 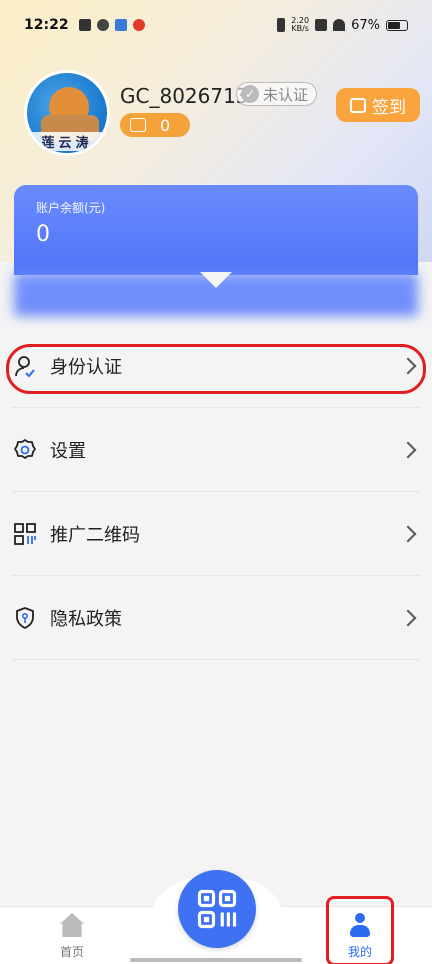 I want to click on status-bar: 12:22 2.20 KB/s 67%, so click(x=216, y=25).